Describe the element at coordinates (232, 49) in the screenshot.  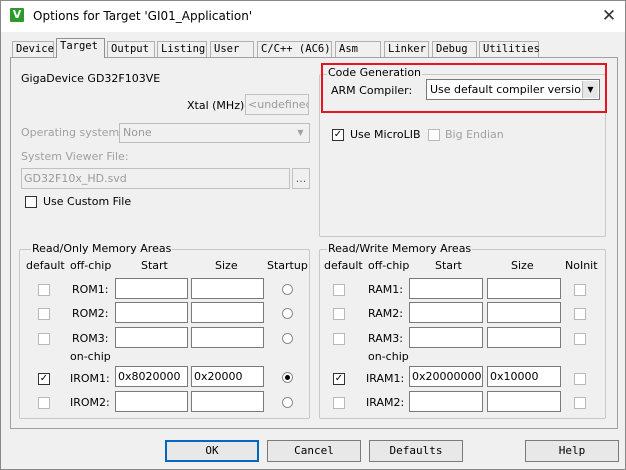
I see `tab-user: User` at that location.